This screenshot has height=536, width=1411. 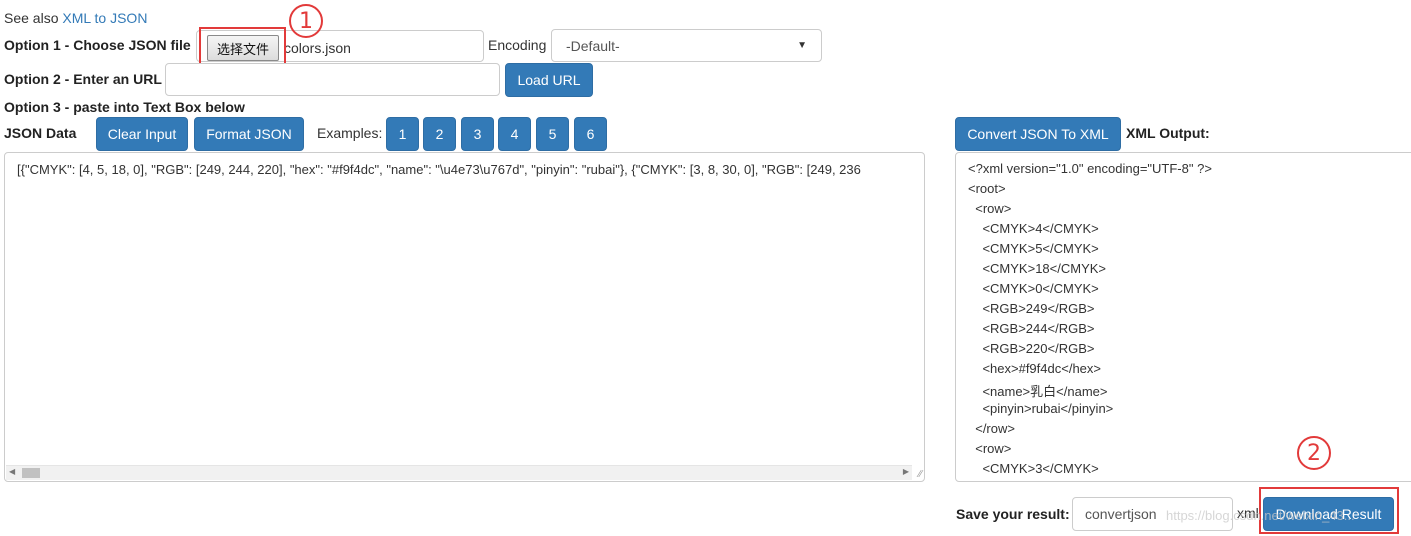 I want to click on example-2-button: 2, so click(x=439, y=134).